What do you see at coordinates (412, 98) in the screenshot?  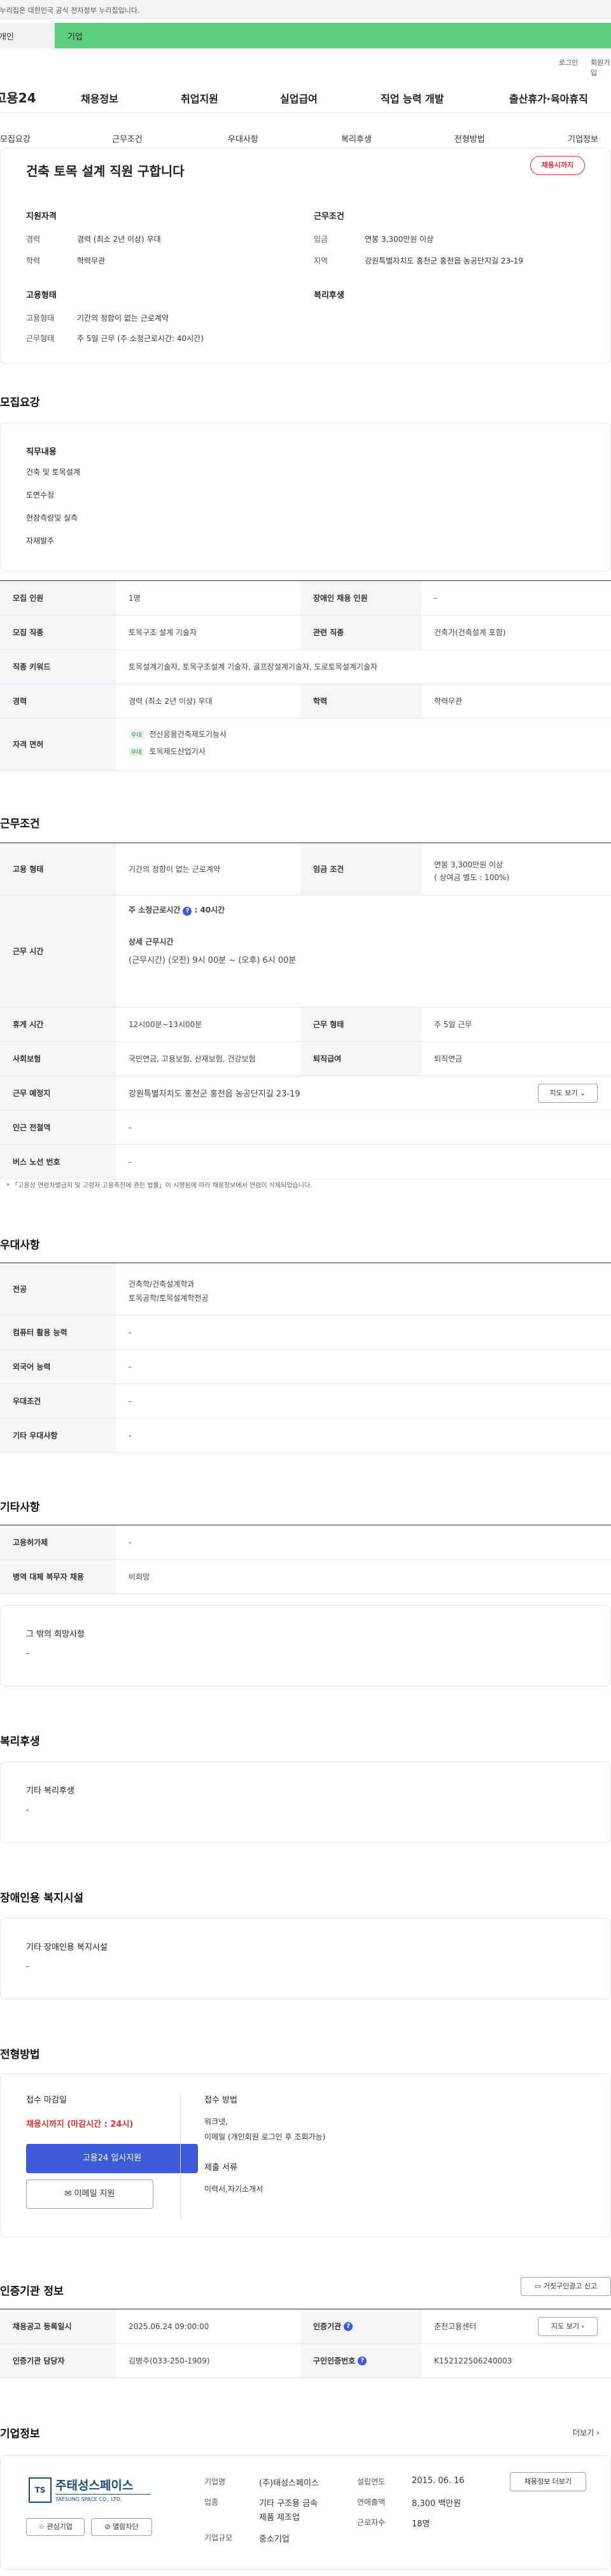 I see `nav-vocational-training: 직업 능력 개발` at bounding box center [412, 98].